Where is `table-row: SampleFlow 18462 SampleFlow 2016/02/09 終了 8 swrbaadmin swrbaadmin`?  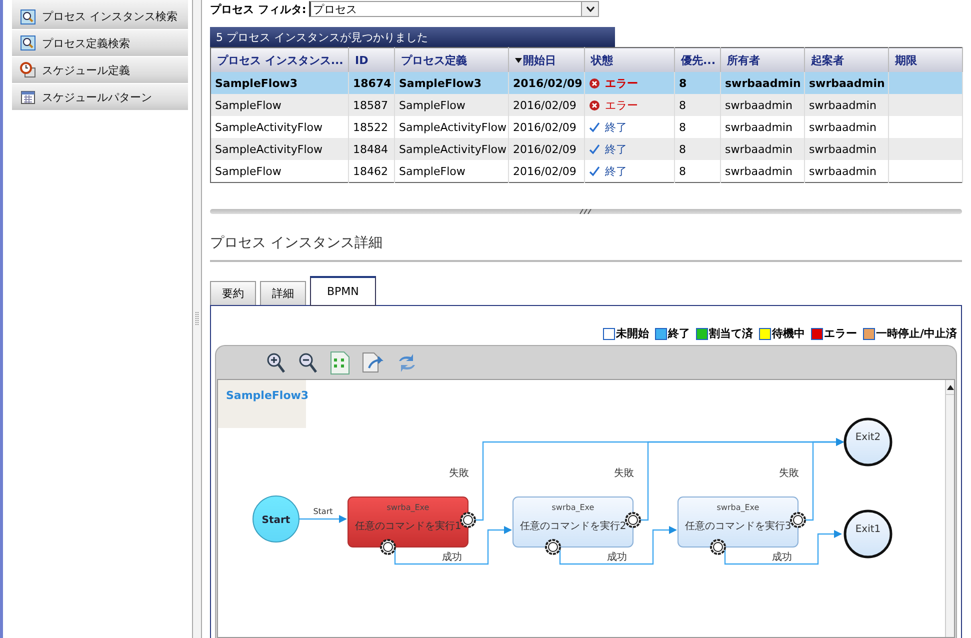
table-row: SampleFlow 18462 SampleFlow 2016/02/09 終了 8 swrbaadmin swrbaadmin is located at coordinates (586, 171).